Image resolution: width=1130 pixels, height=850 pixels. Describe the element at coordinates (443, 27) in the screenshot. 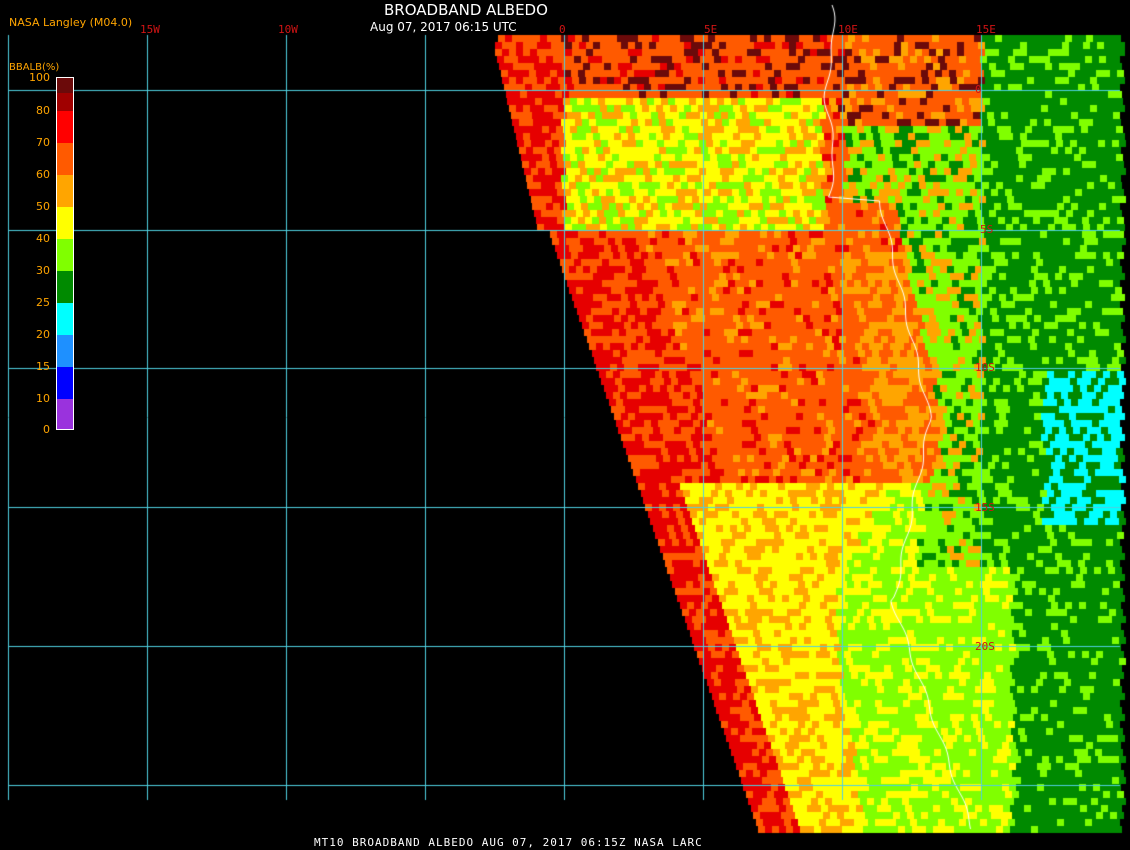

I see `map-subtitle: Aug 07, 2017 06:15 UTC` at that location.